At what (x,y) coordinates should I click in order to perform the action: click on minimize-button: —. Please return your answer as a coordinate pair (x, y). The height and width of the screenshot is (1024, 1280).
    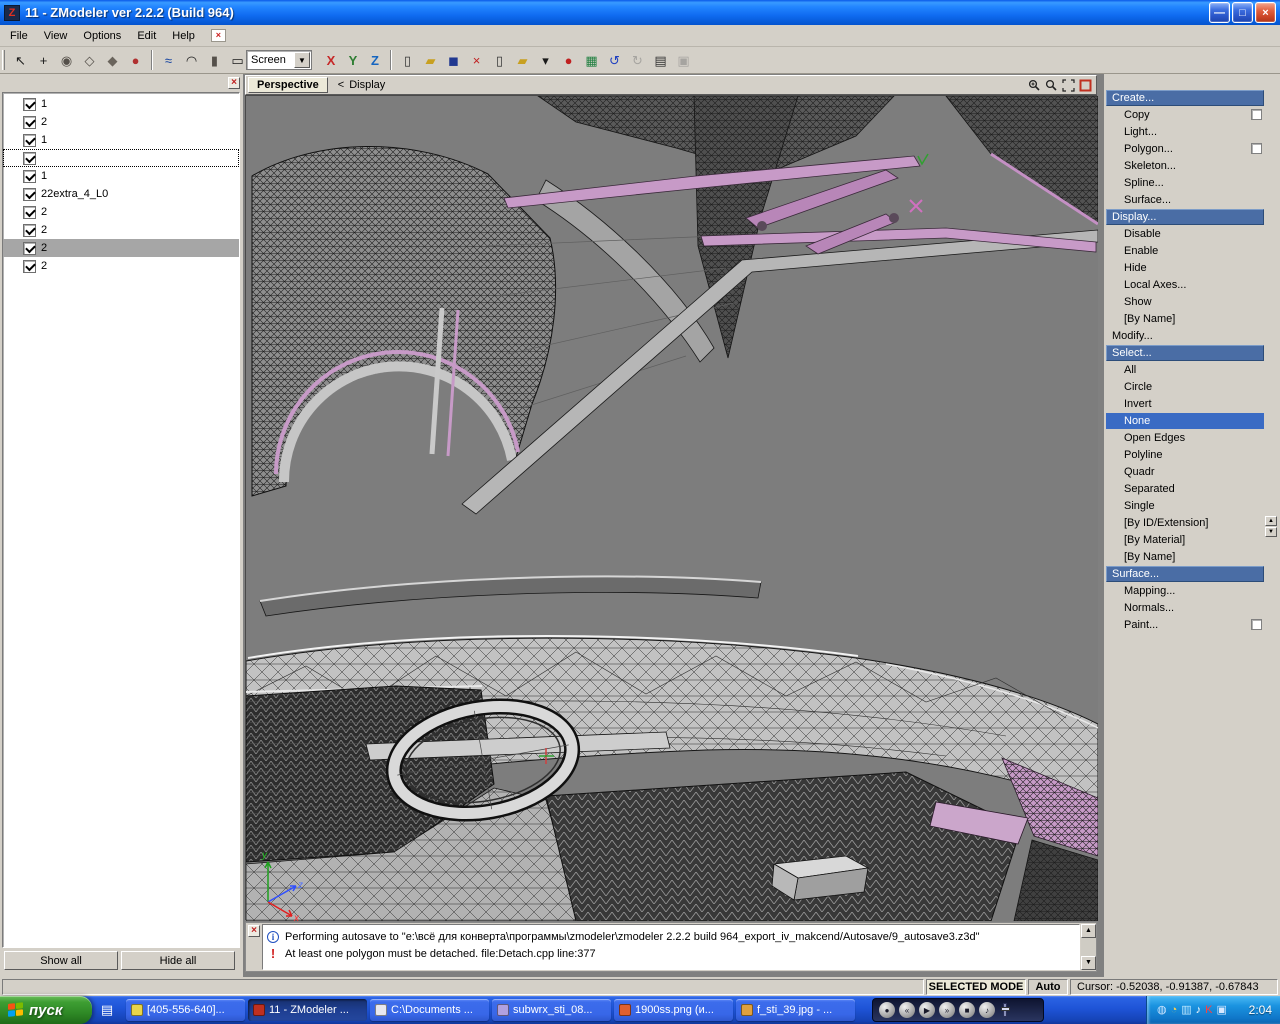
    Looking at the image, I should click on (1219, 12).